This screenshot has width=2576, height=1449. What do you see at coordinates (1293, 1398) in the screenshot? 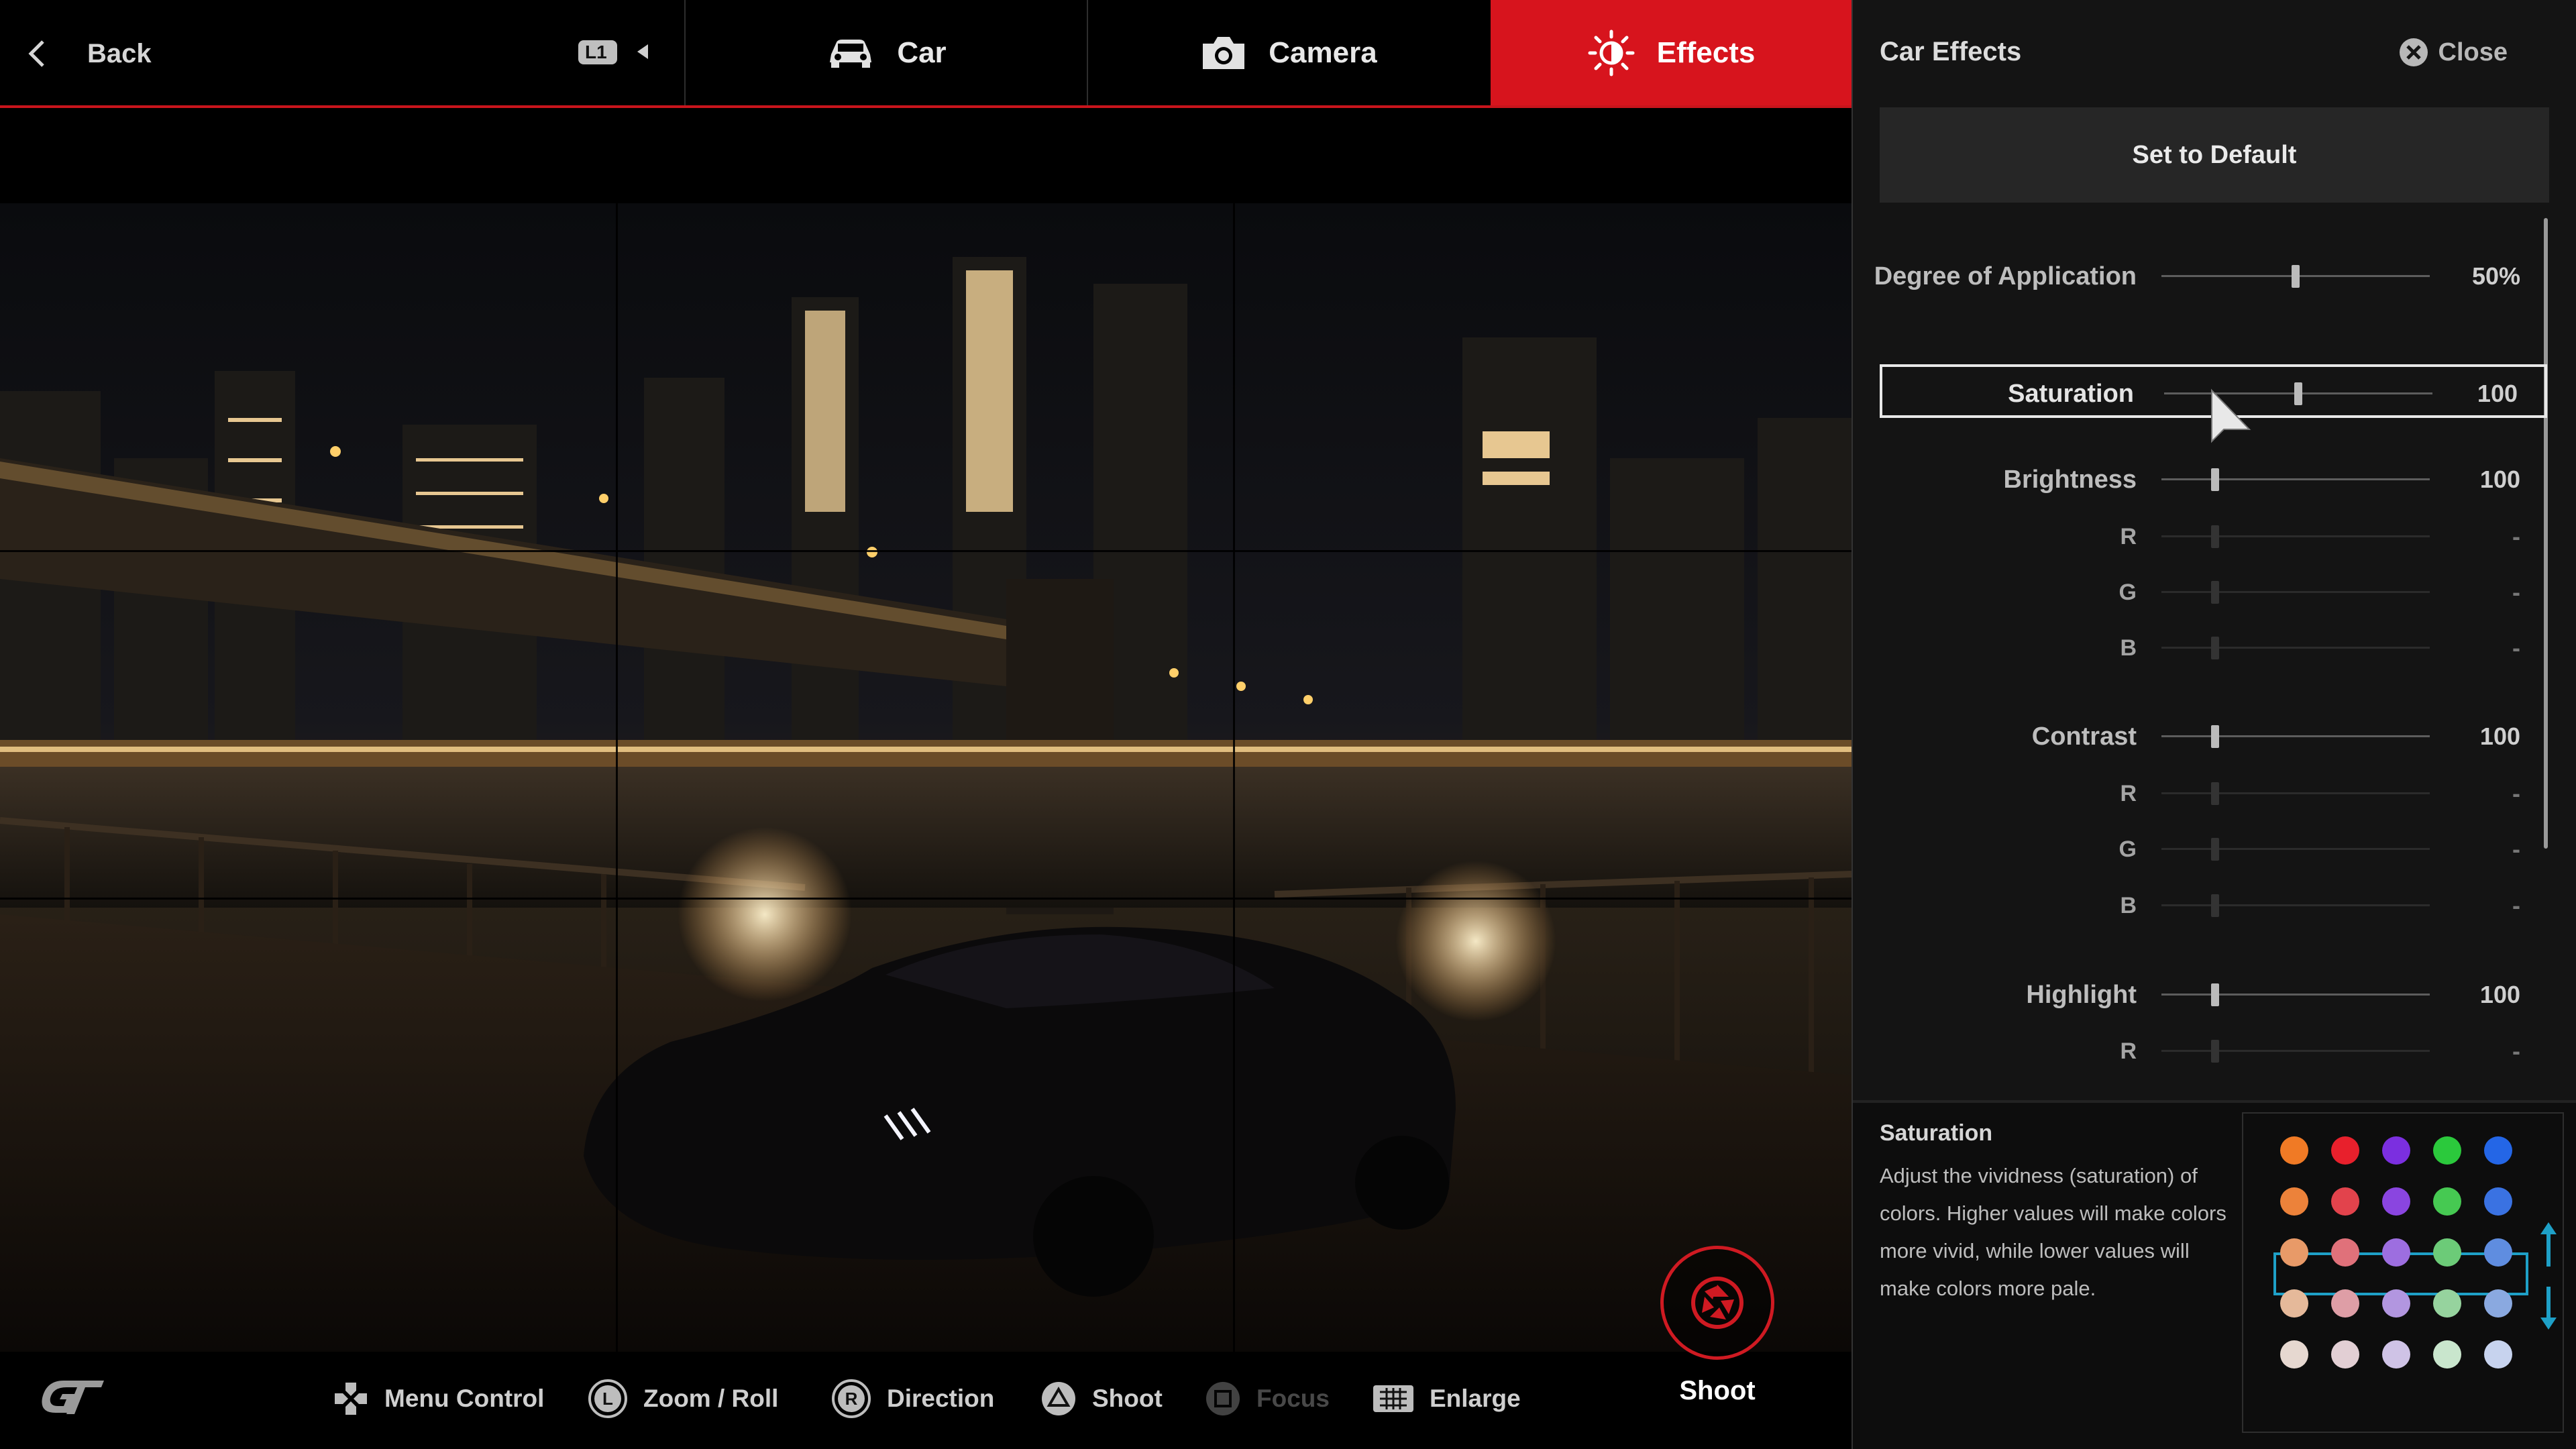
I see `hint-label: Focus` at bounding box center [1293, 1398].